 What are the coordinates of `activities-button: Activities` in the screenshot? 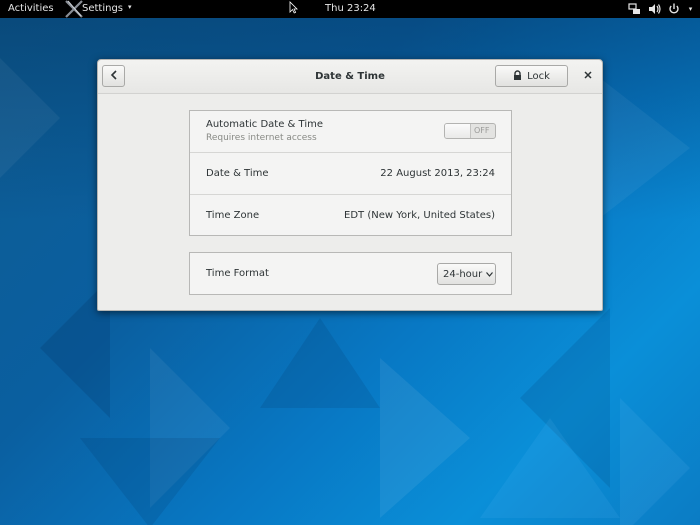 It's located at (31, 8).